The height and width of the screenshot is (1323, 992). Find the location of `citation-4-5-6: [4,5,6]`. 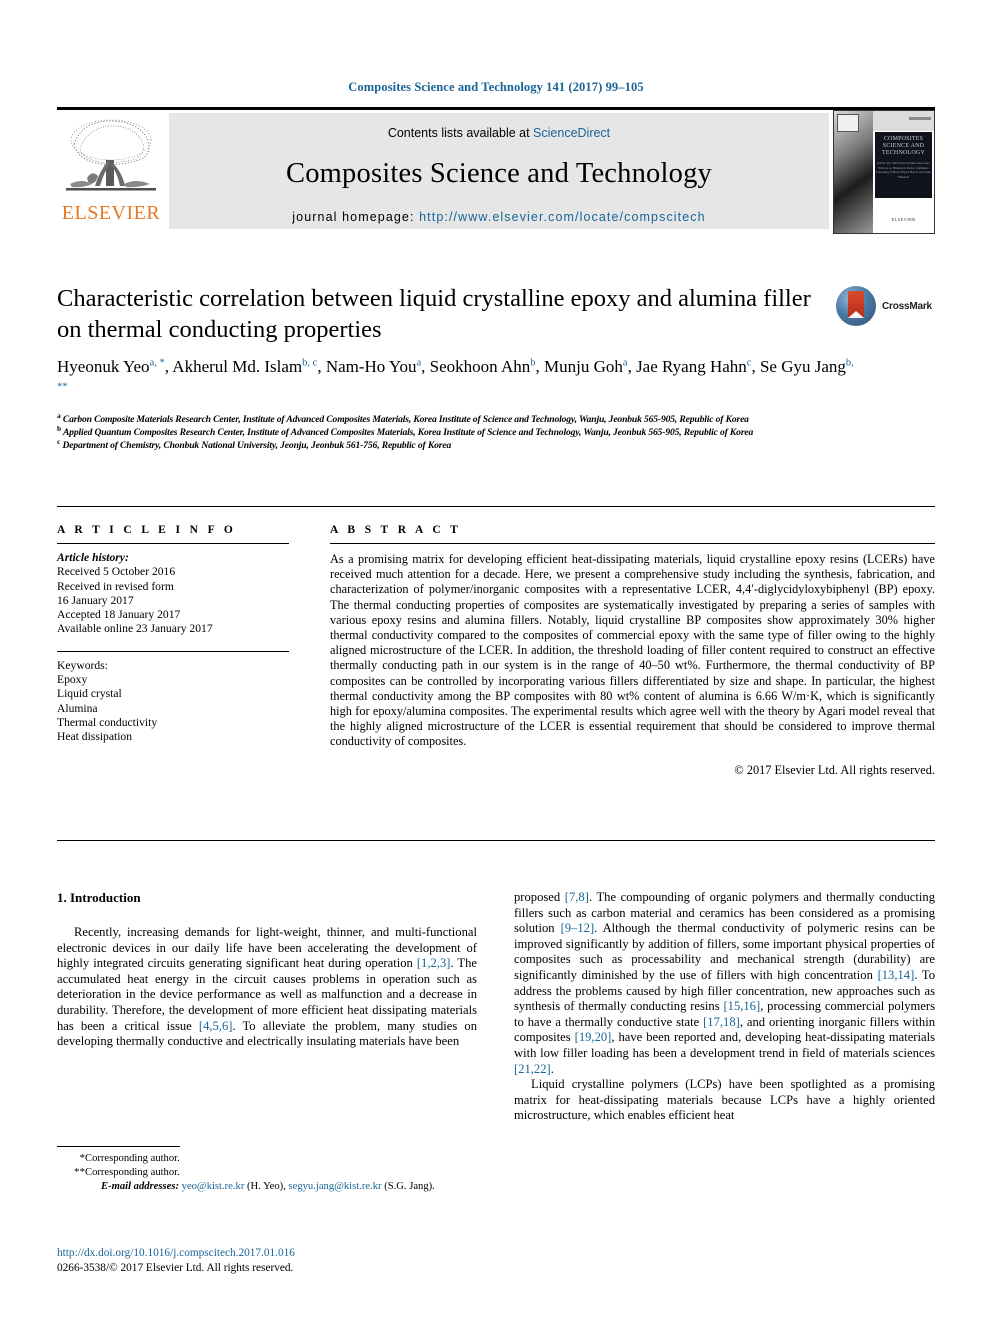

citation-4-5-6: [4,5,6] is located at coordinates (216, 1026).